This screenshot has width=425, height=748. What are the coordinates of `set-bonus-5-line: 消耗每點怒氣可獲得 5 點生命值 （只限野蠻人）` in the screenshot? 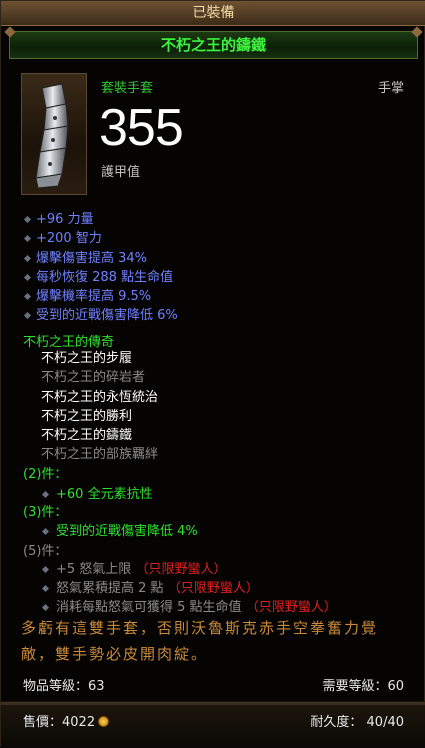 It's located at (189, 605).